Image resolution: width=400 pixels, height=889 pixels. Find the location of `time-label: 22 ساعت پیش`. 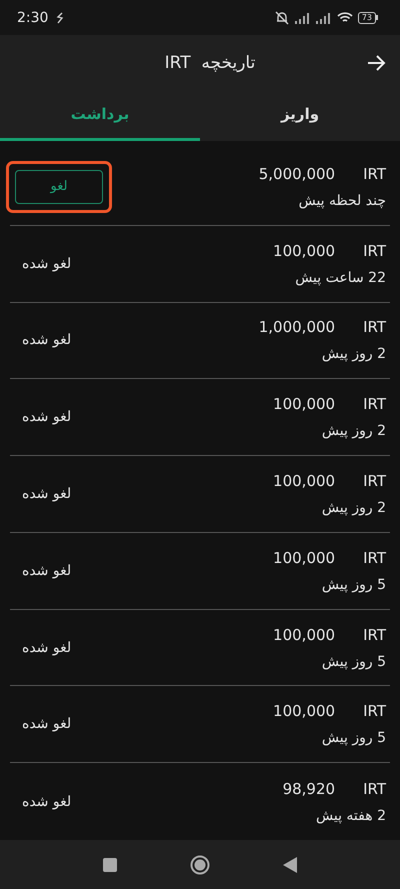

time-label: 22 ساعت پیش is located at coordinates (340, 278).